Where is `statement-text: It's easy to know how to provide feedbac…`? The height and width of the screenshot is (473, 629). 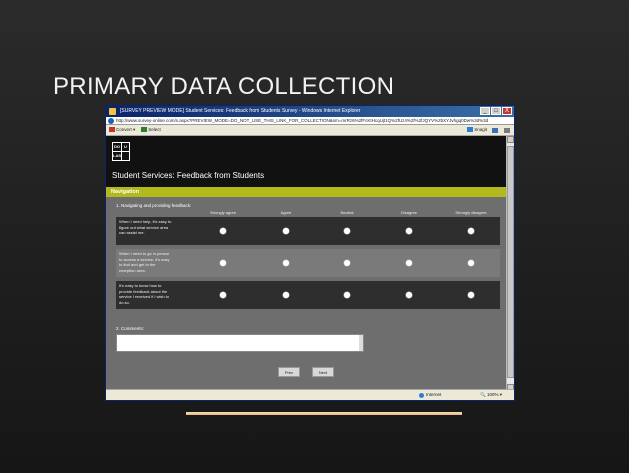 statement-text: It's easy to know how to provide feedbac… is located at coordinates (144, 294).